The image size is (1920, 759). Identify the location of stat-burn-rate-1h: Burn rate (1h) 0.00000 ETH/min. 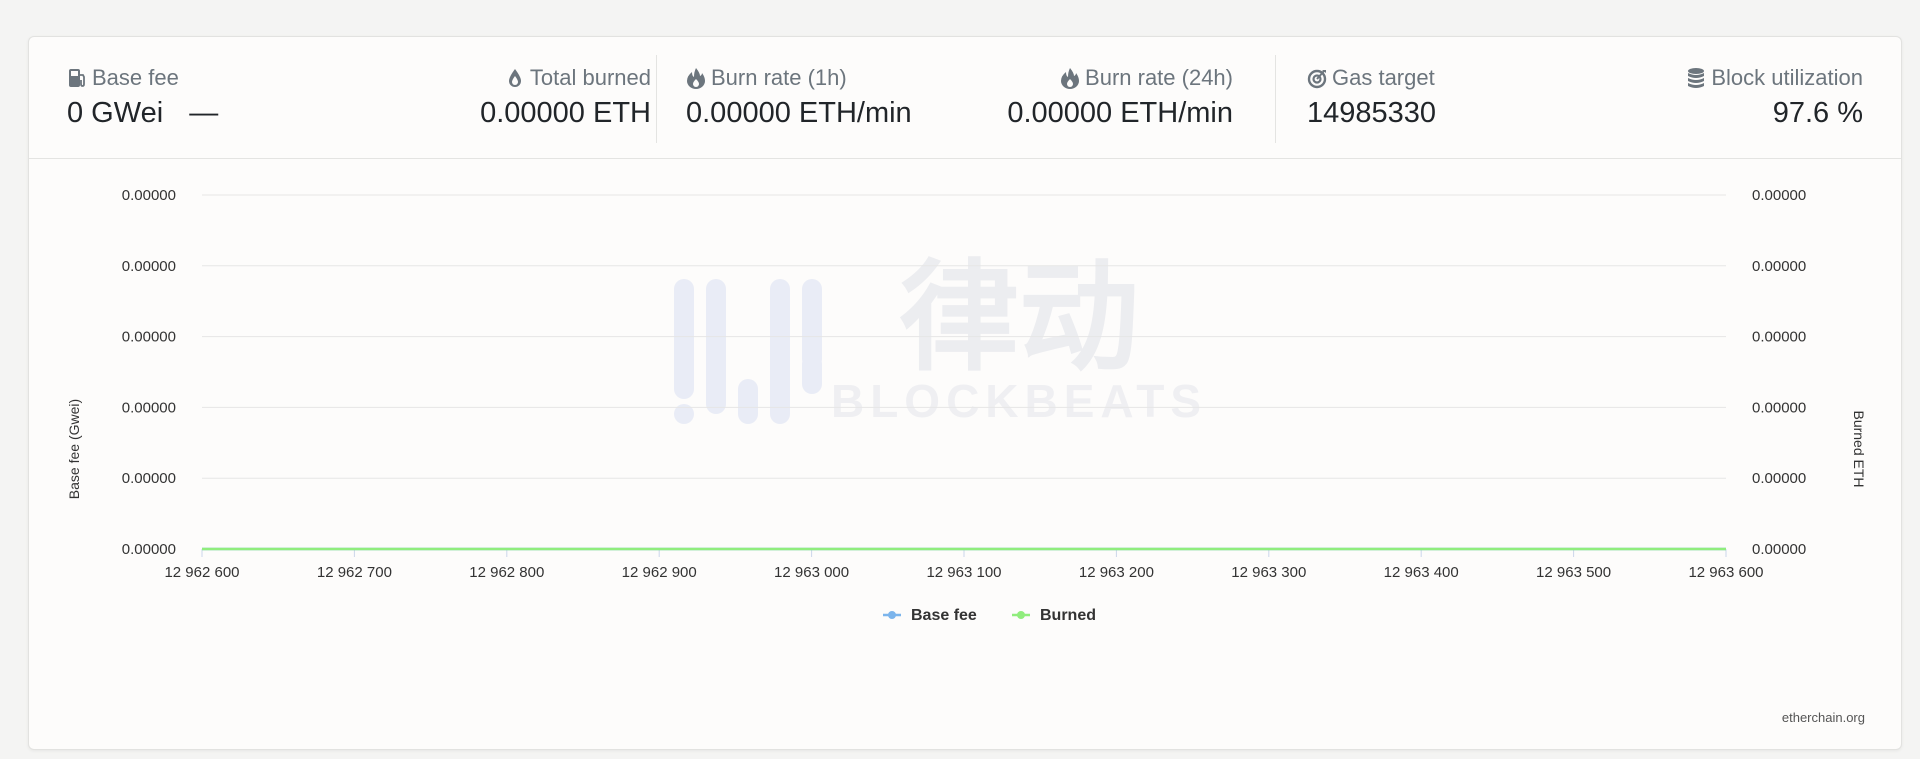
(799, 97).